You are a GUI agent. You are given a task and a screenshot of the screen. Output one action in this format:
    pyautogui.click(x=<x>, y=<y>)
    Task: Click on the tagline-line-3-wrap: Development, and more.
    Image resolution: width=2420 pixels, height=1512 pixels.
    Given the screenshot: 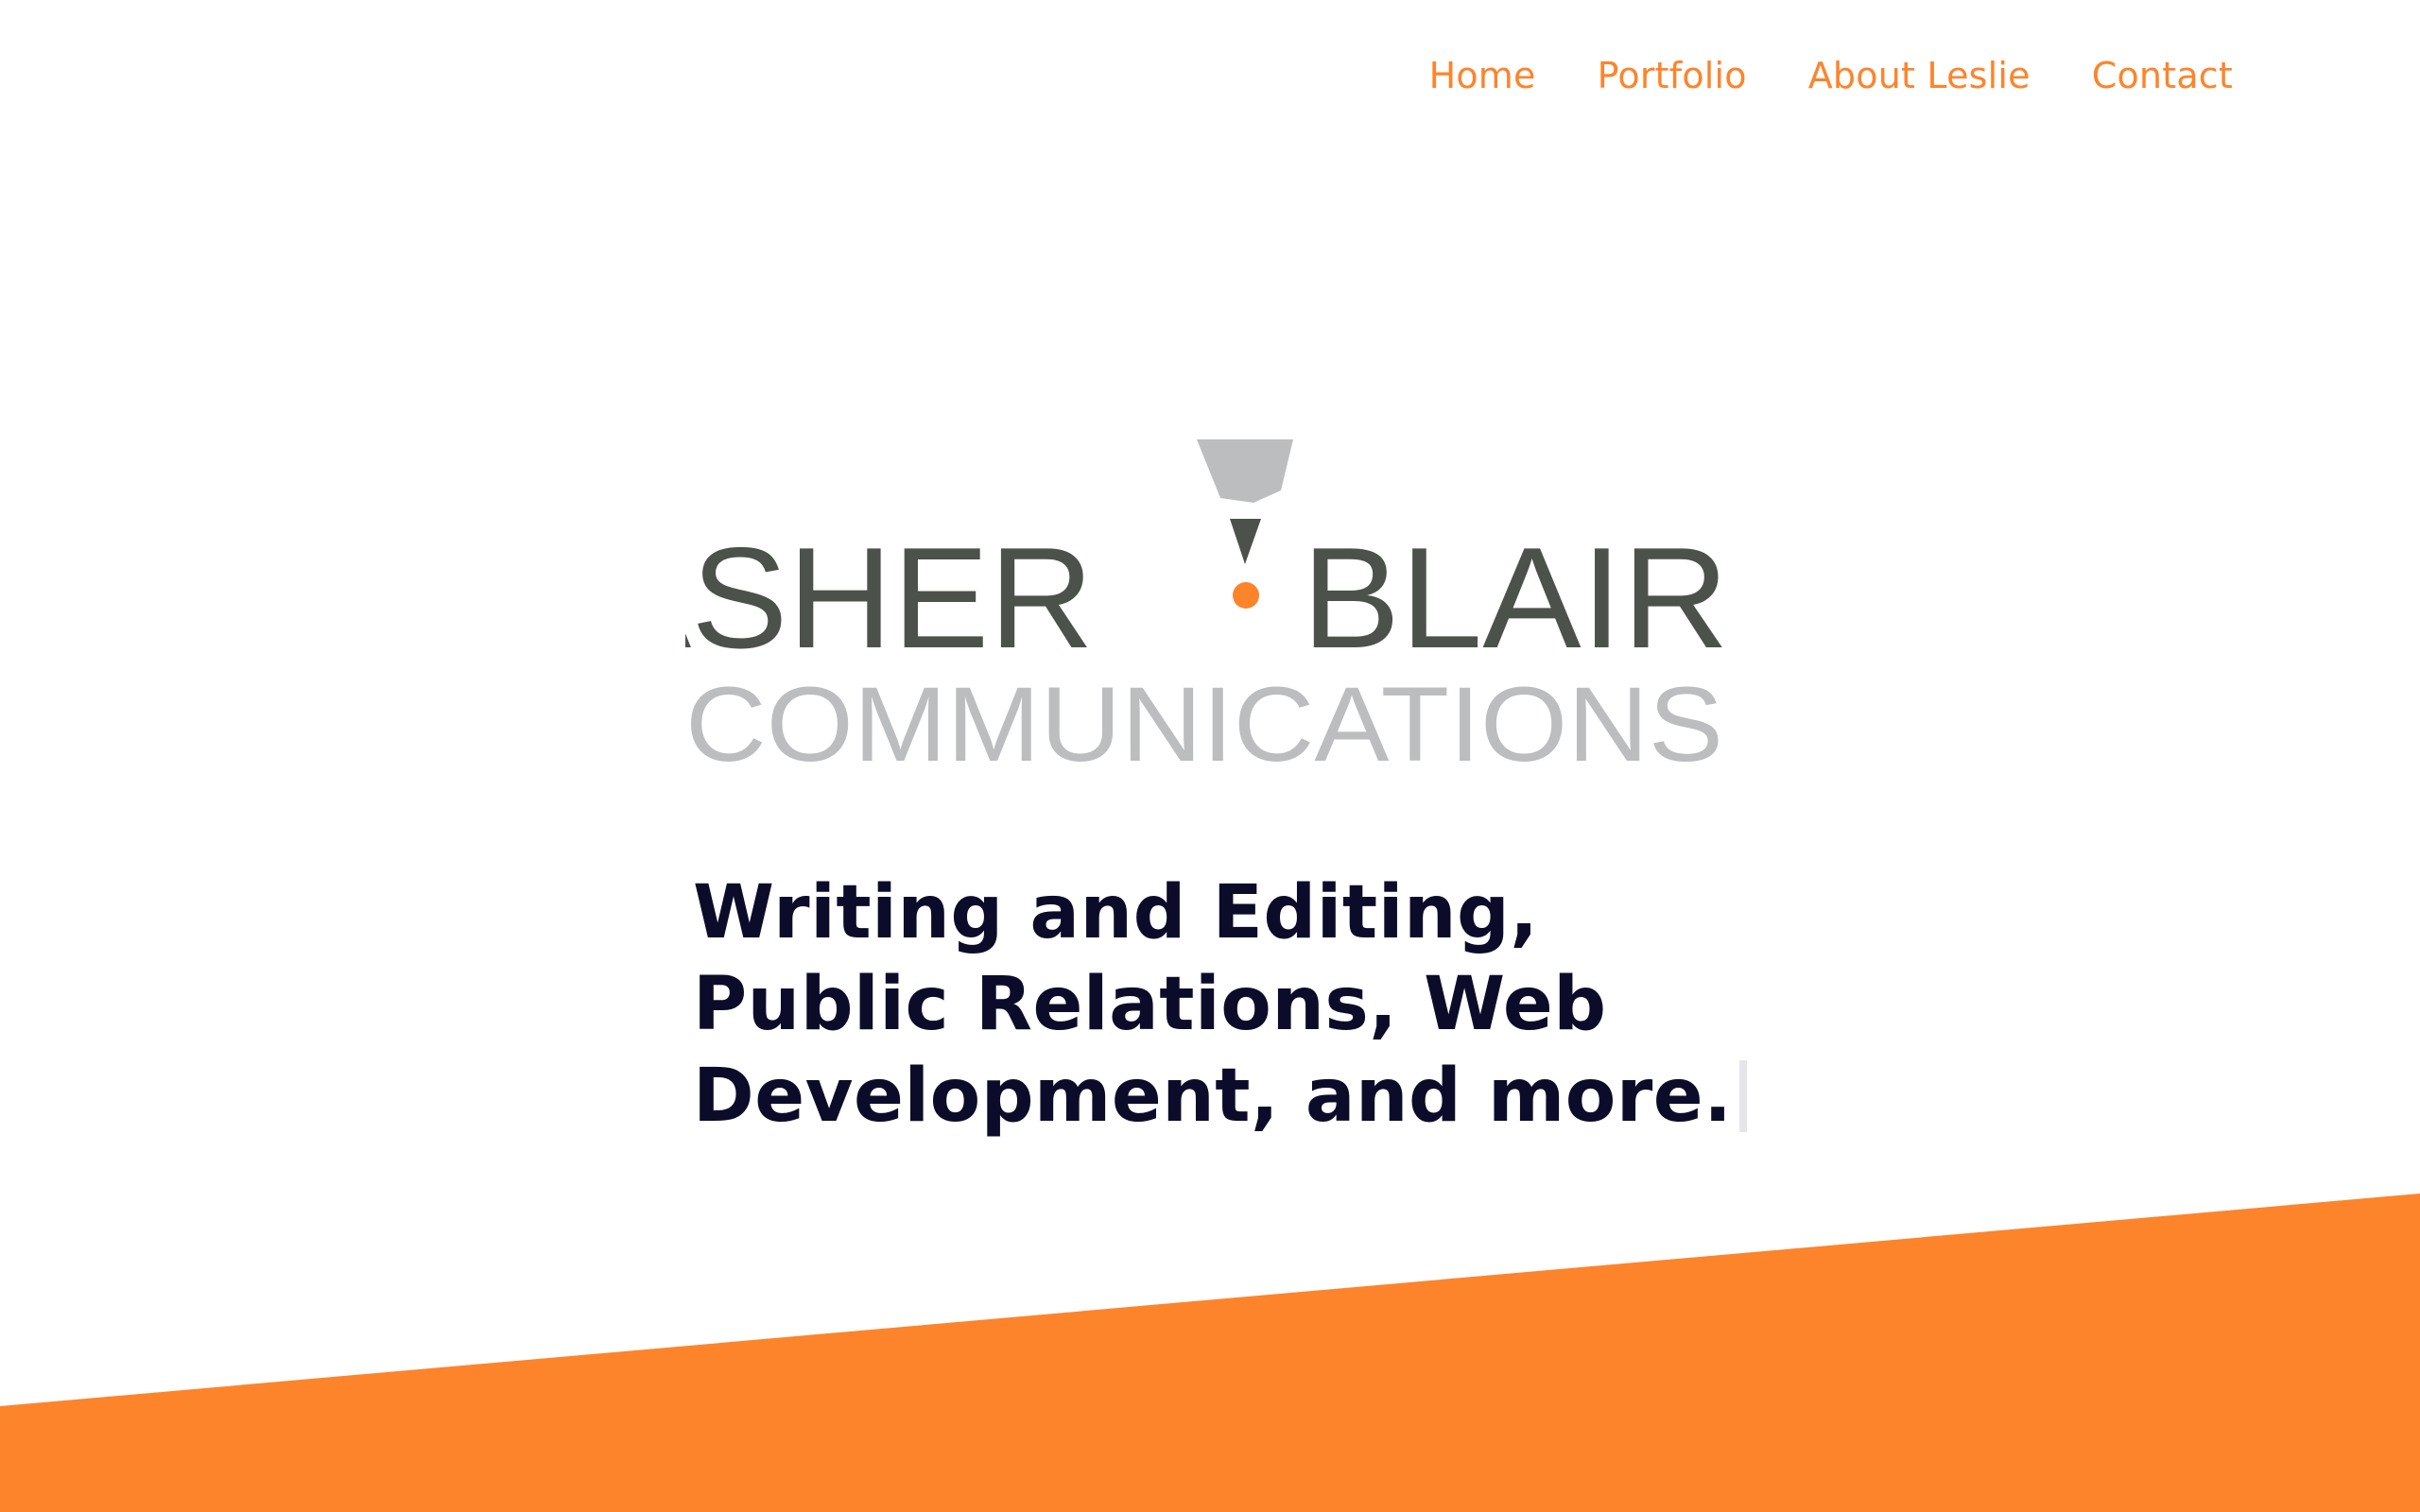 What is the action you would take?
    pyautogui.click(x=1220, y=1097)
    